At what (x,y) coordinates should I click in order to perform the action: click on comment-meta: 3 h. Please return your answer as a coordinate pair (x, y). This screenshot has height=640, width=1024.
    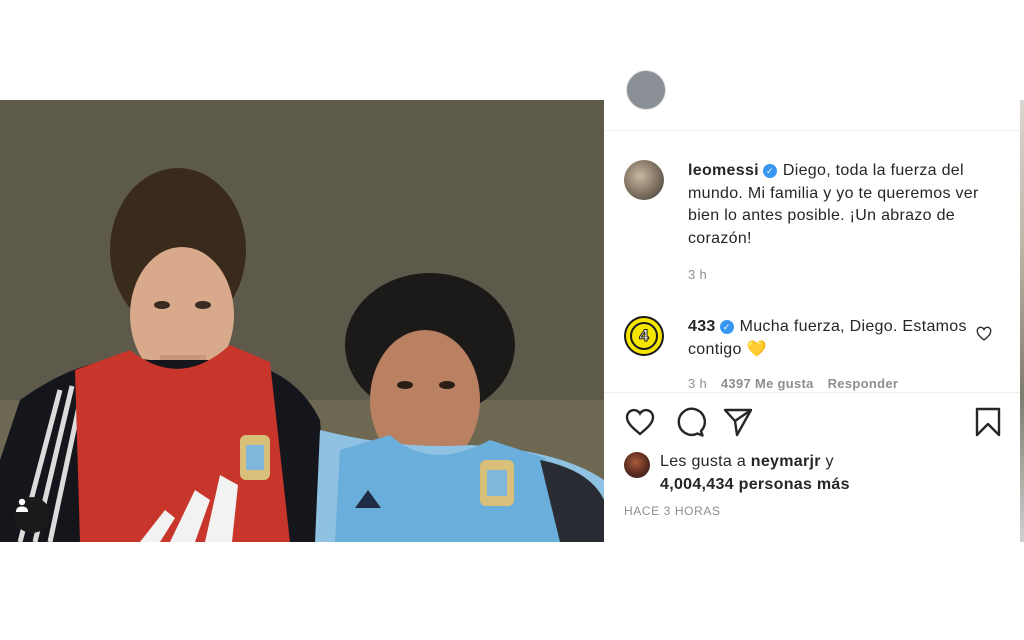
    Looking at the image, I should click on (697, 274).